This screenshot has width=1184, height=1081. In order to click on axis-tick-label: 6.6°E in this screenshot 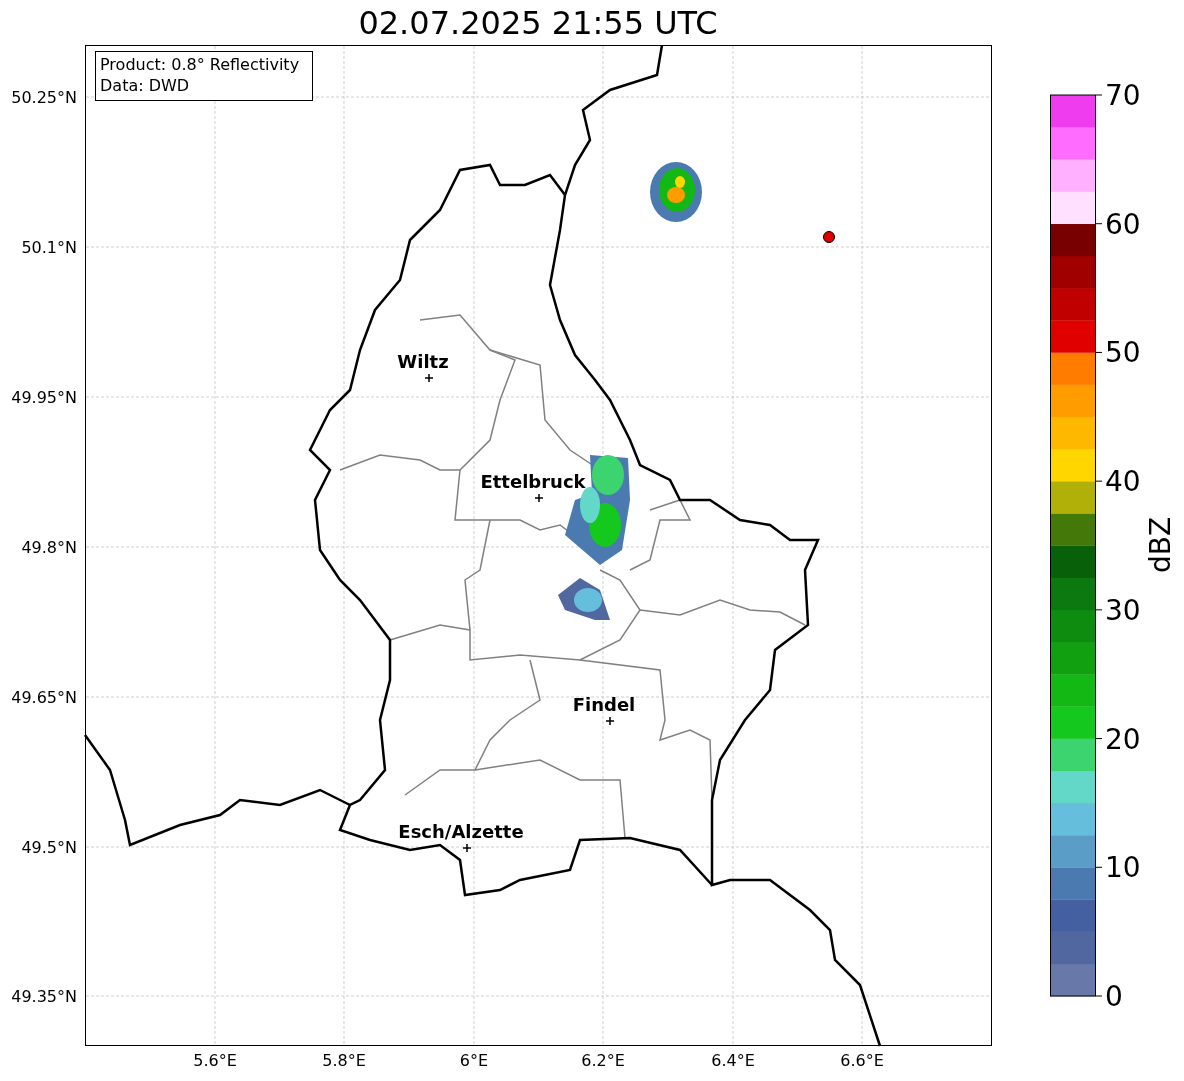, I will do `click(862, 1060)`.